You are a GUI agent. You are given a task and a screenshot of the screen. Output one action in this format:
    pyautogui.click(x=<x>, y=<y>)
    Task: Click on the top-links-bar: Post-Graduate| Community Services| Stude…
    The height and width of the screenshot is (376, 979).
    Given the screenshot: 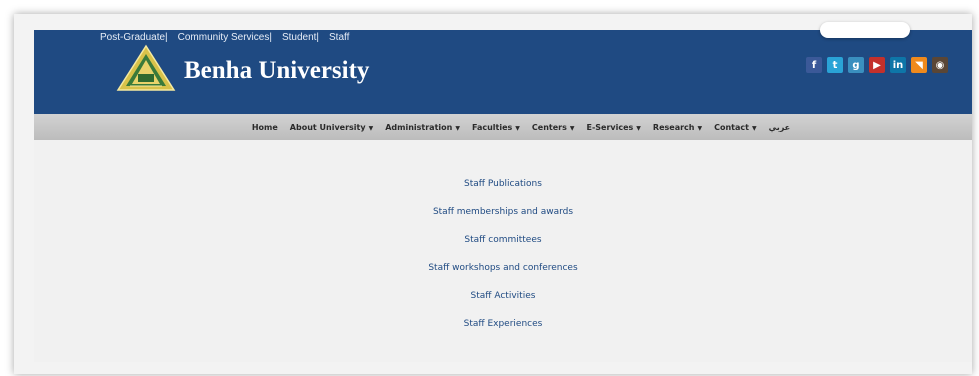 What is the action you would take?
    pyautogui.click(x=229, y=37)
    